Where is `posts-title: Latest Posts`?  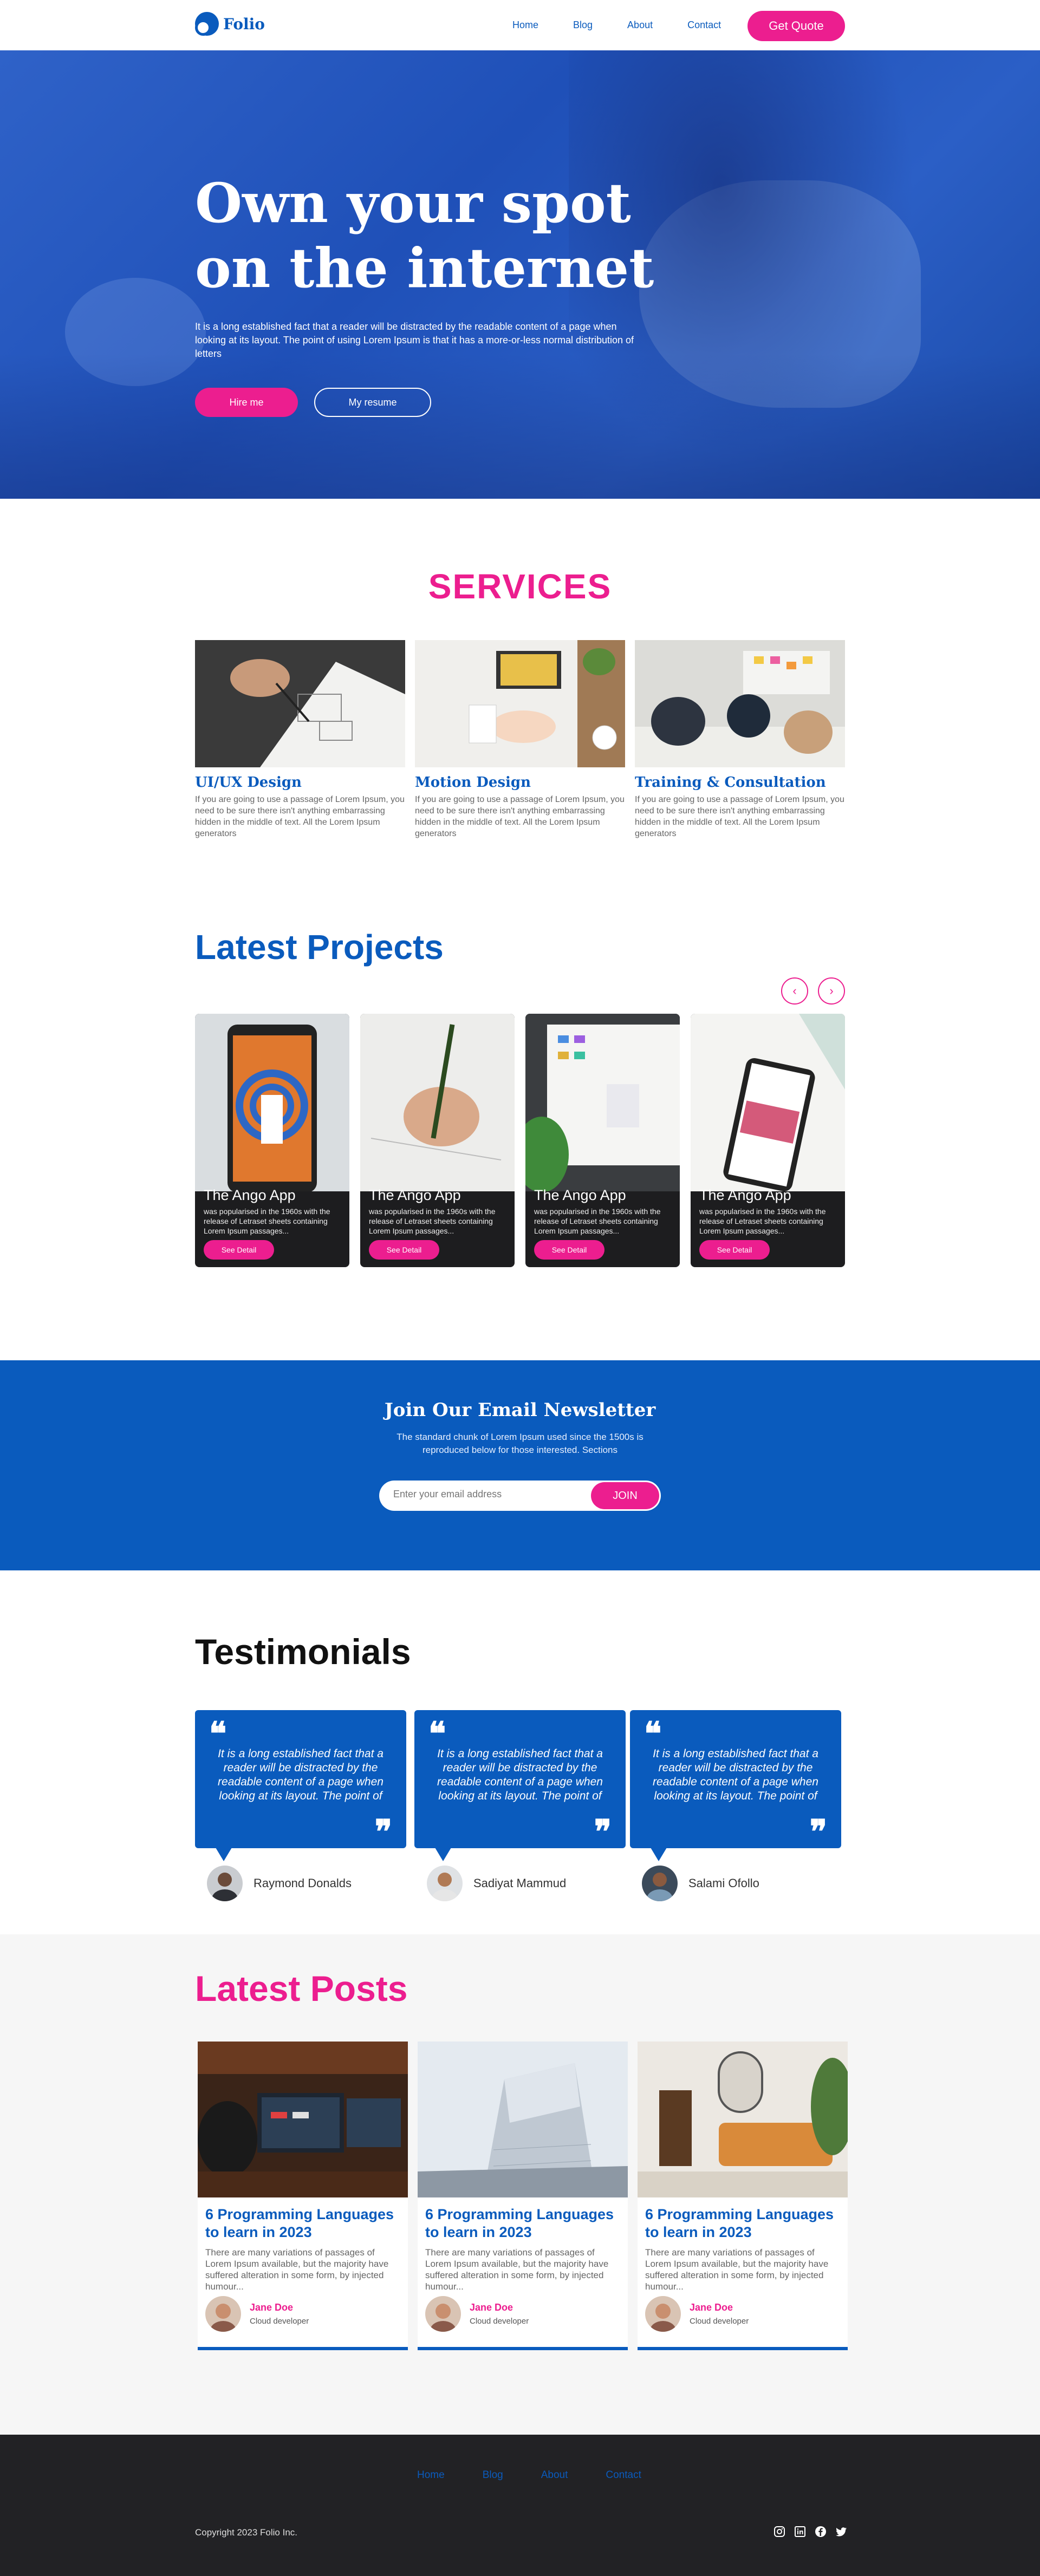
posts-title: Latest Posts is located at coordinates (301, 1988).